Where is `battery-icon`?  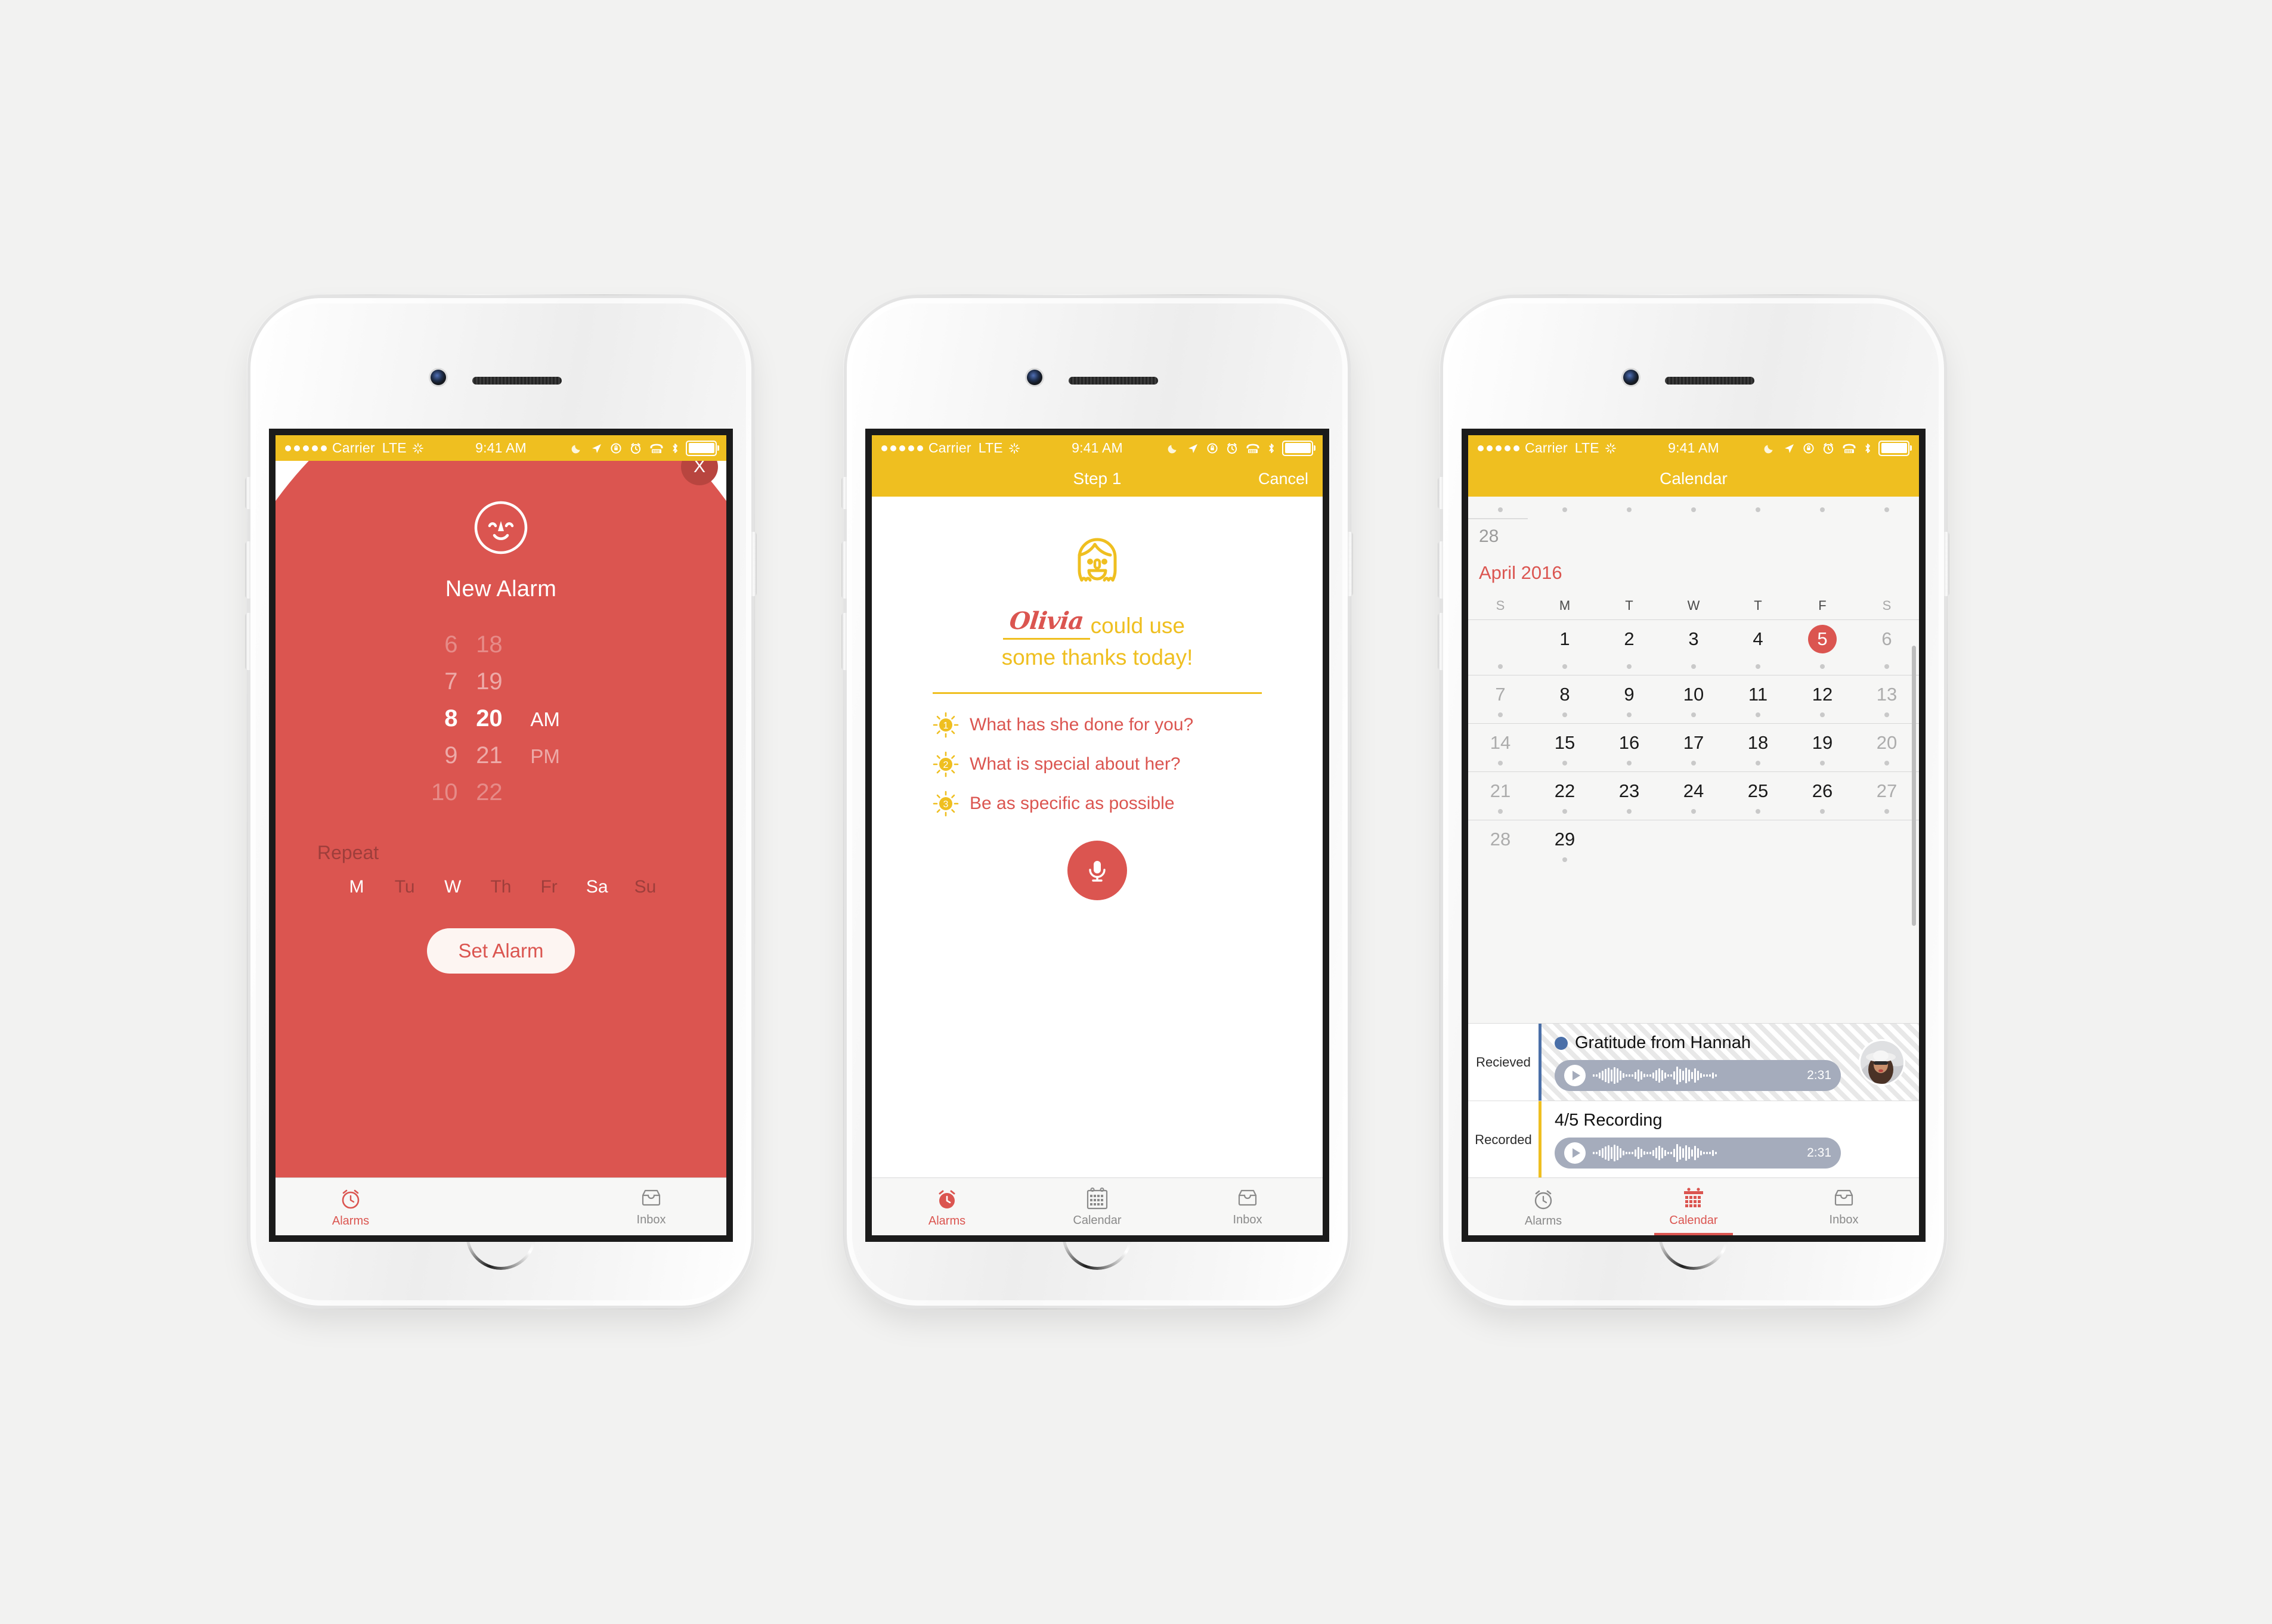
battery-icon is located at coordinates (702, 448).